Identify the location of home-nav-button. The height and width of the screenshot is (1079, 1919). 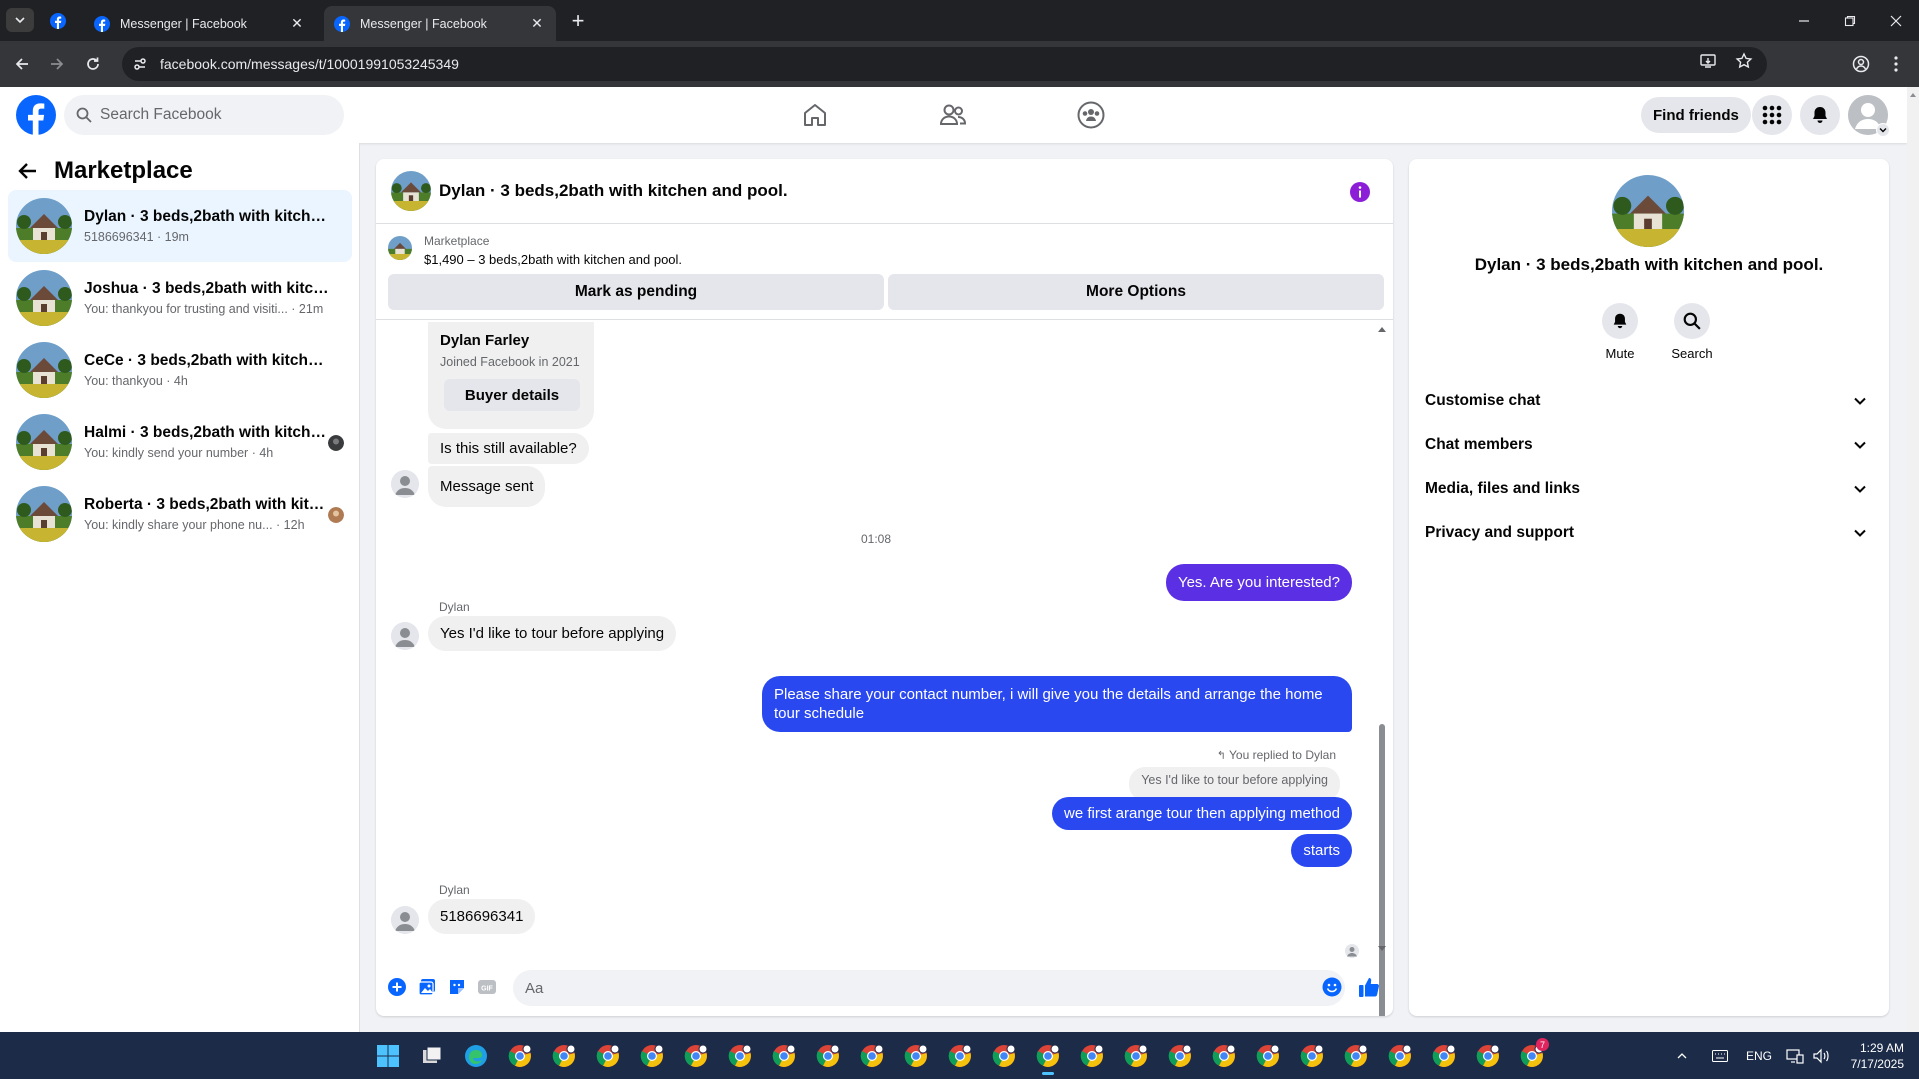
(815, 115).